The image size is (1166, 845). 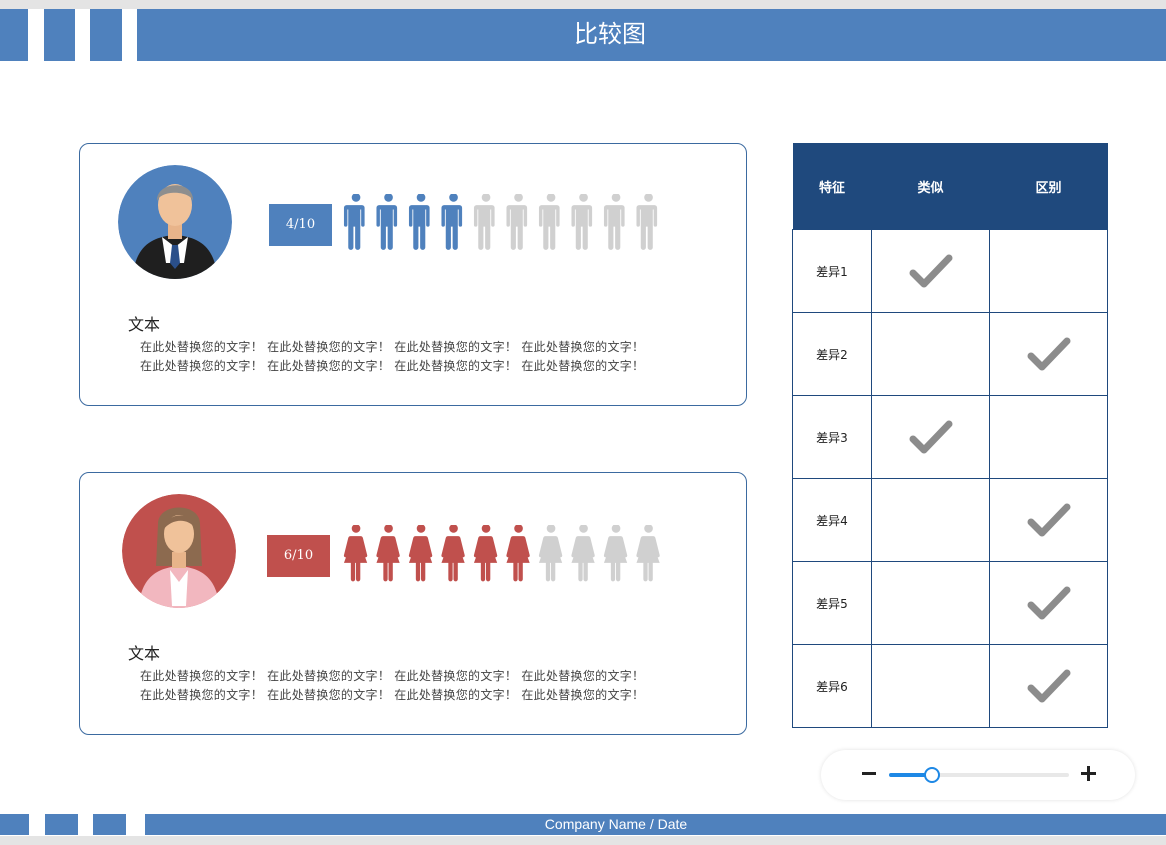 I want to click on people-ratio-female, so click(x=501, y=553).